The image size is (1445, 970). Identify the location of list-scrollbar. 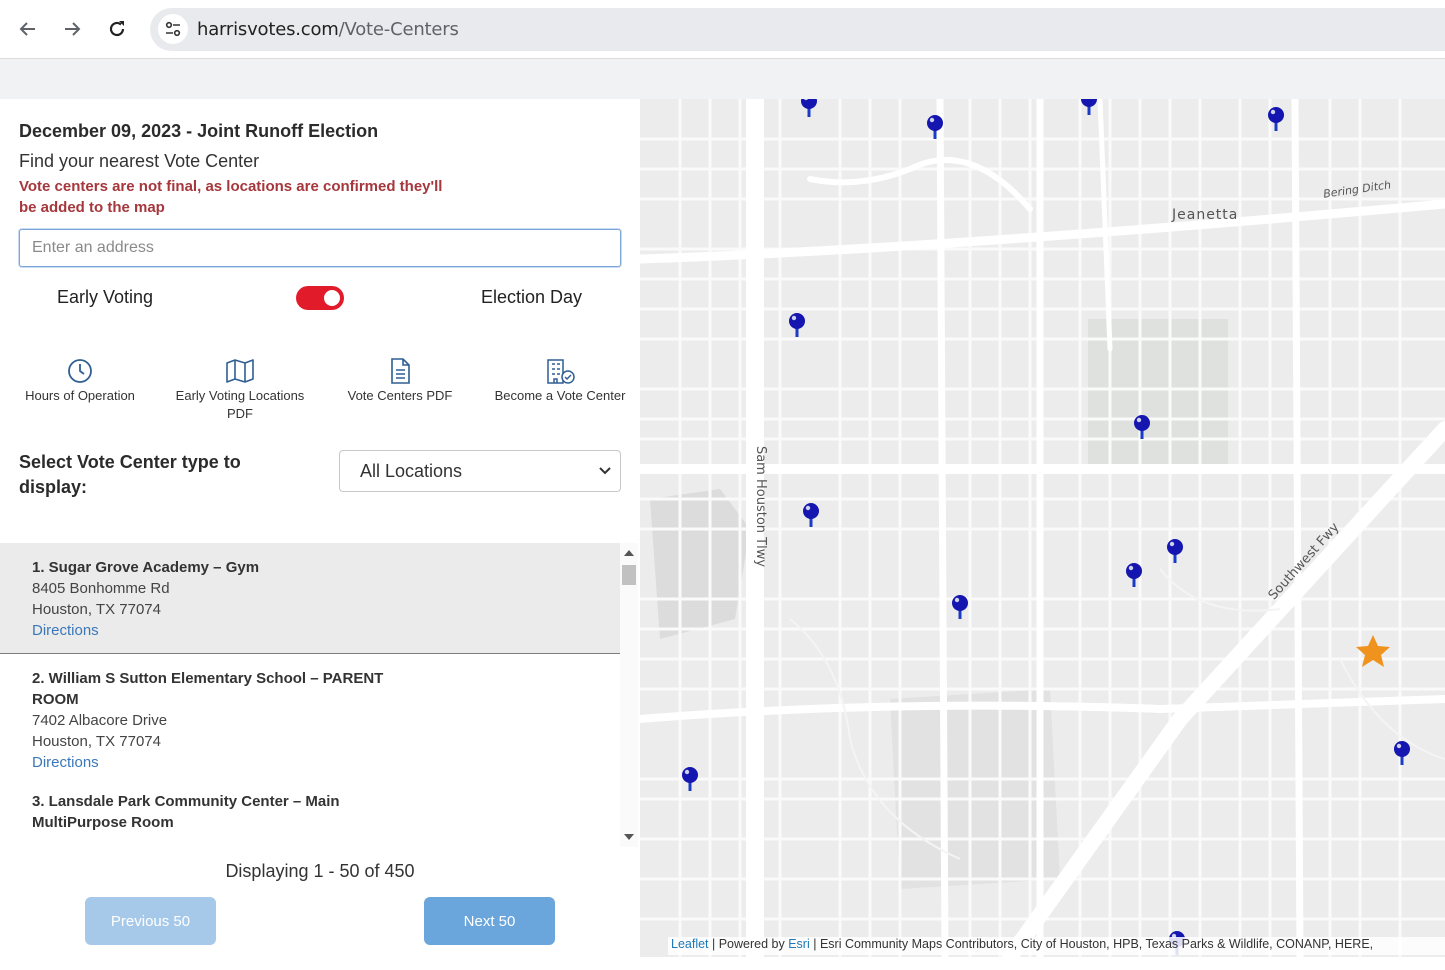
(629, 695).